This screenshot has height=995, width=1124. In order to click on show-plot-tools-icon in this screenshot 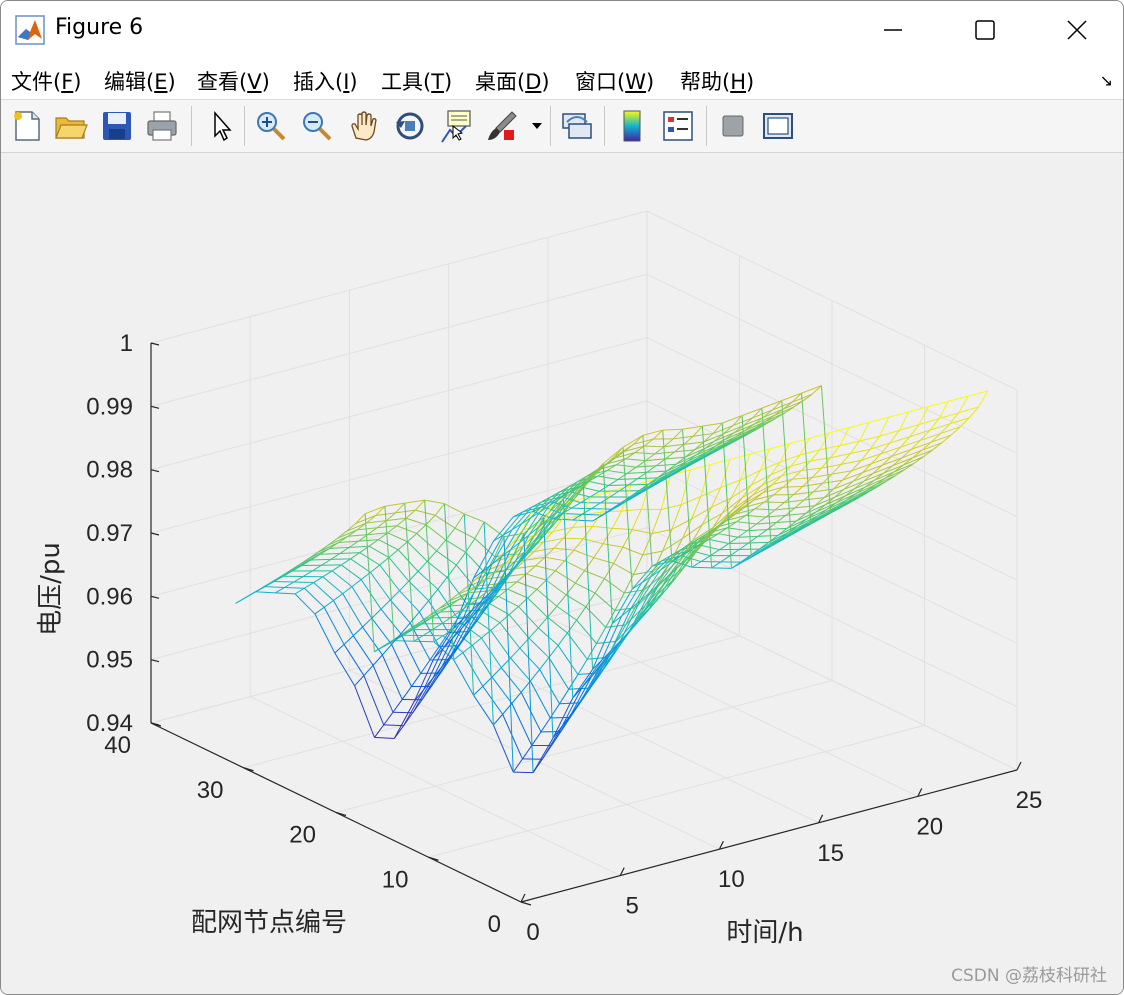, I will do `click(778, 126)`.